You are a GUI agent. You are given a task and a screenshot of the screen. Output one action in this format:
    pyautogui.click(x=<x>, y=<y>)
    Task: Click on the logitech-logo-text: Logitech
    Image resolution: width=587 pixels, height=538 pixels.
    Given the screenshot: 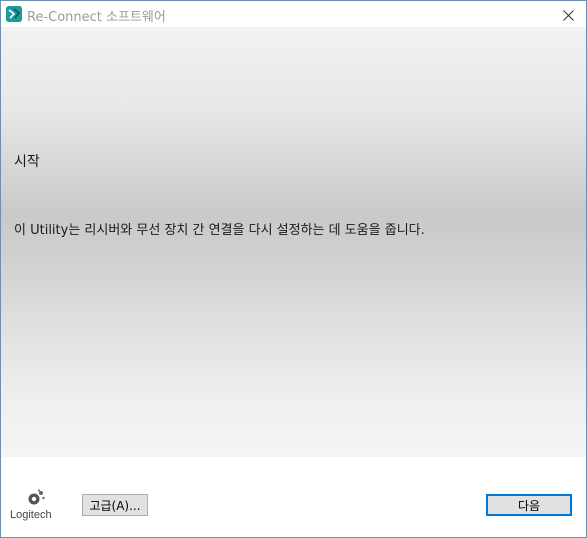 What is the action you would take?
    pyautogui.click(x=31, y=515)
    